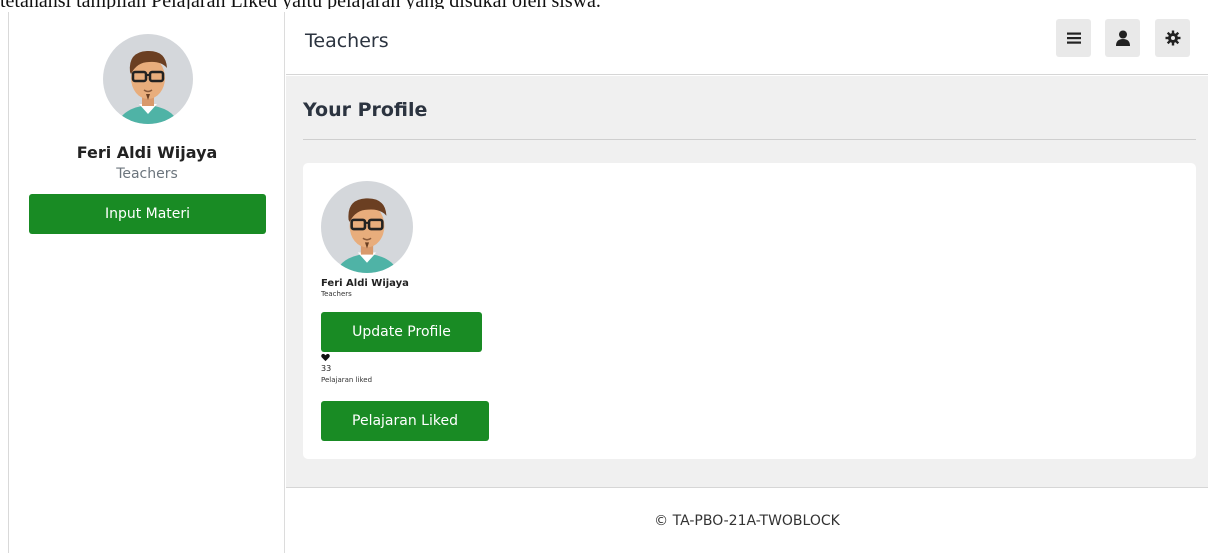 Image resolution: width=1208 pixels, height=553 pixels. I want to click on top-navbar: Teachers, so click(747, 43).